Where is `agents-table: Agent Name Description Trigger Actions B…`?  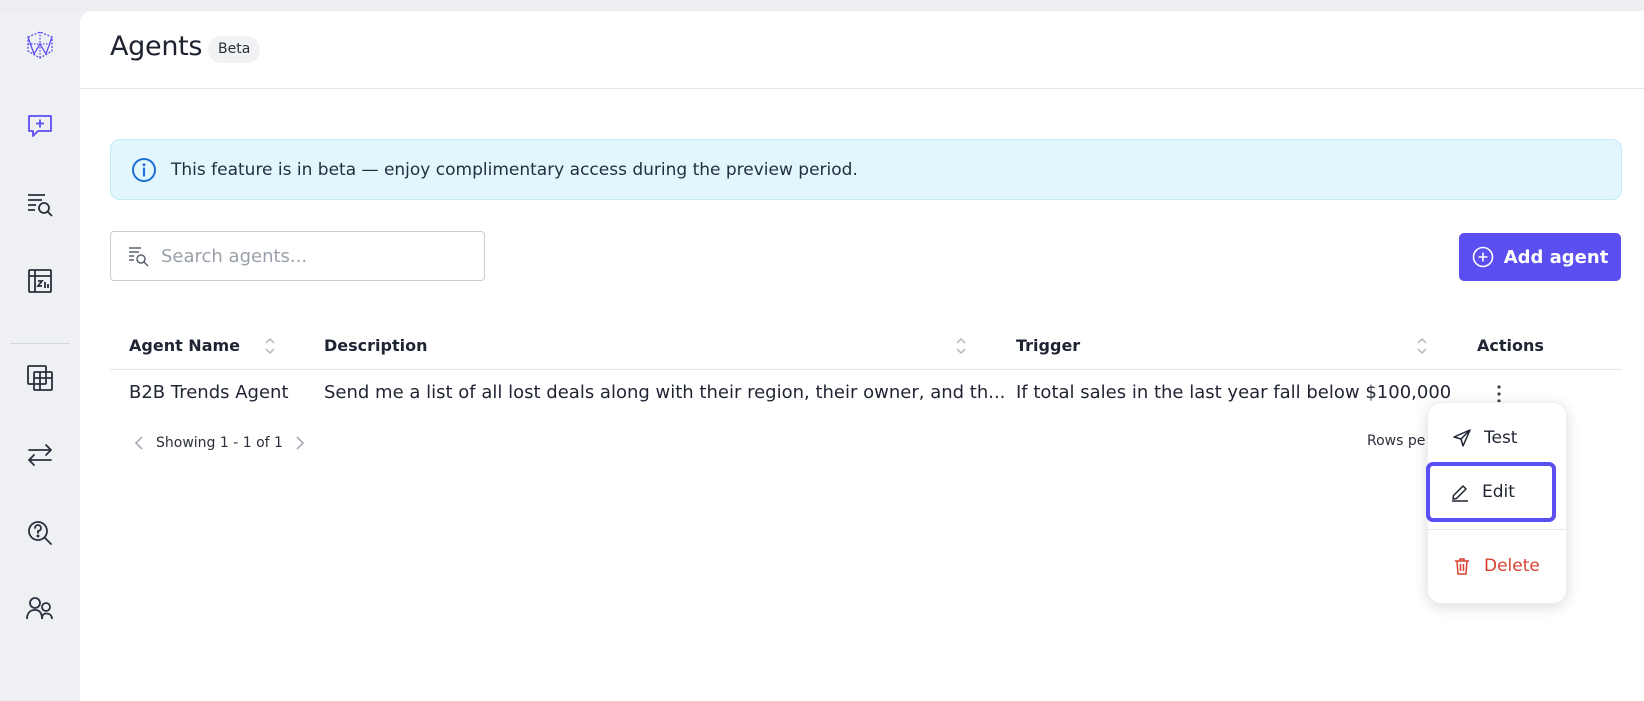
agents-table: Agent Name Description Trigger Actions B… is located at coordinates (866, 370).